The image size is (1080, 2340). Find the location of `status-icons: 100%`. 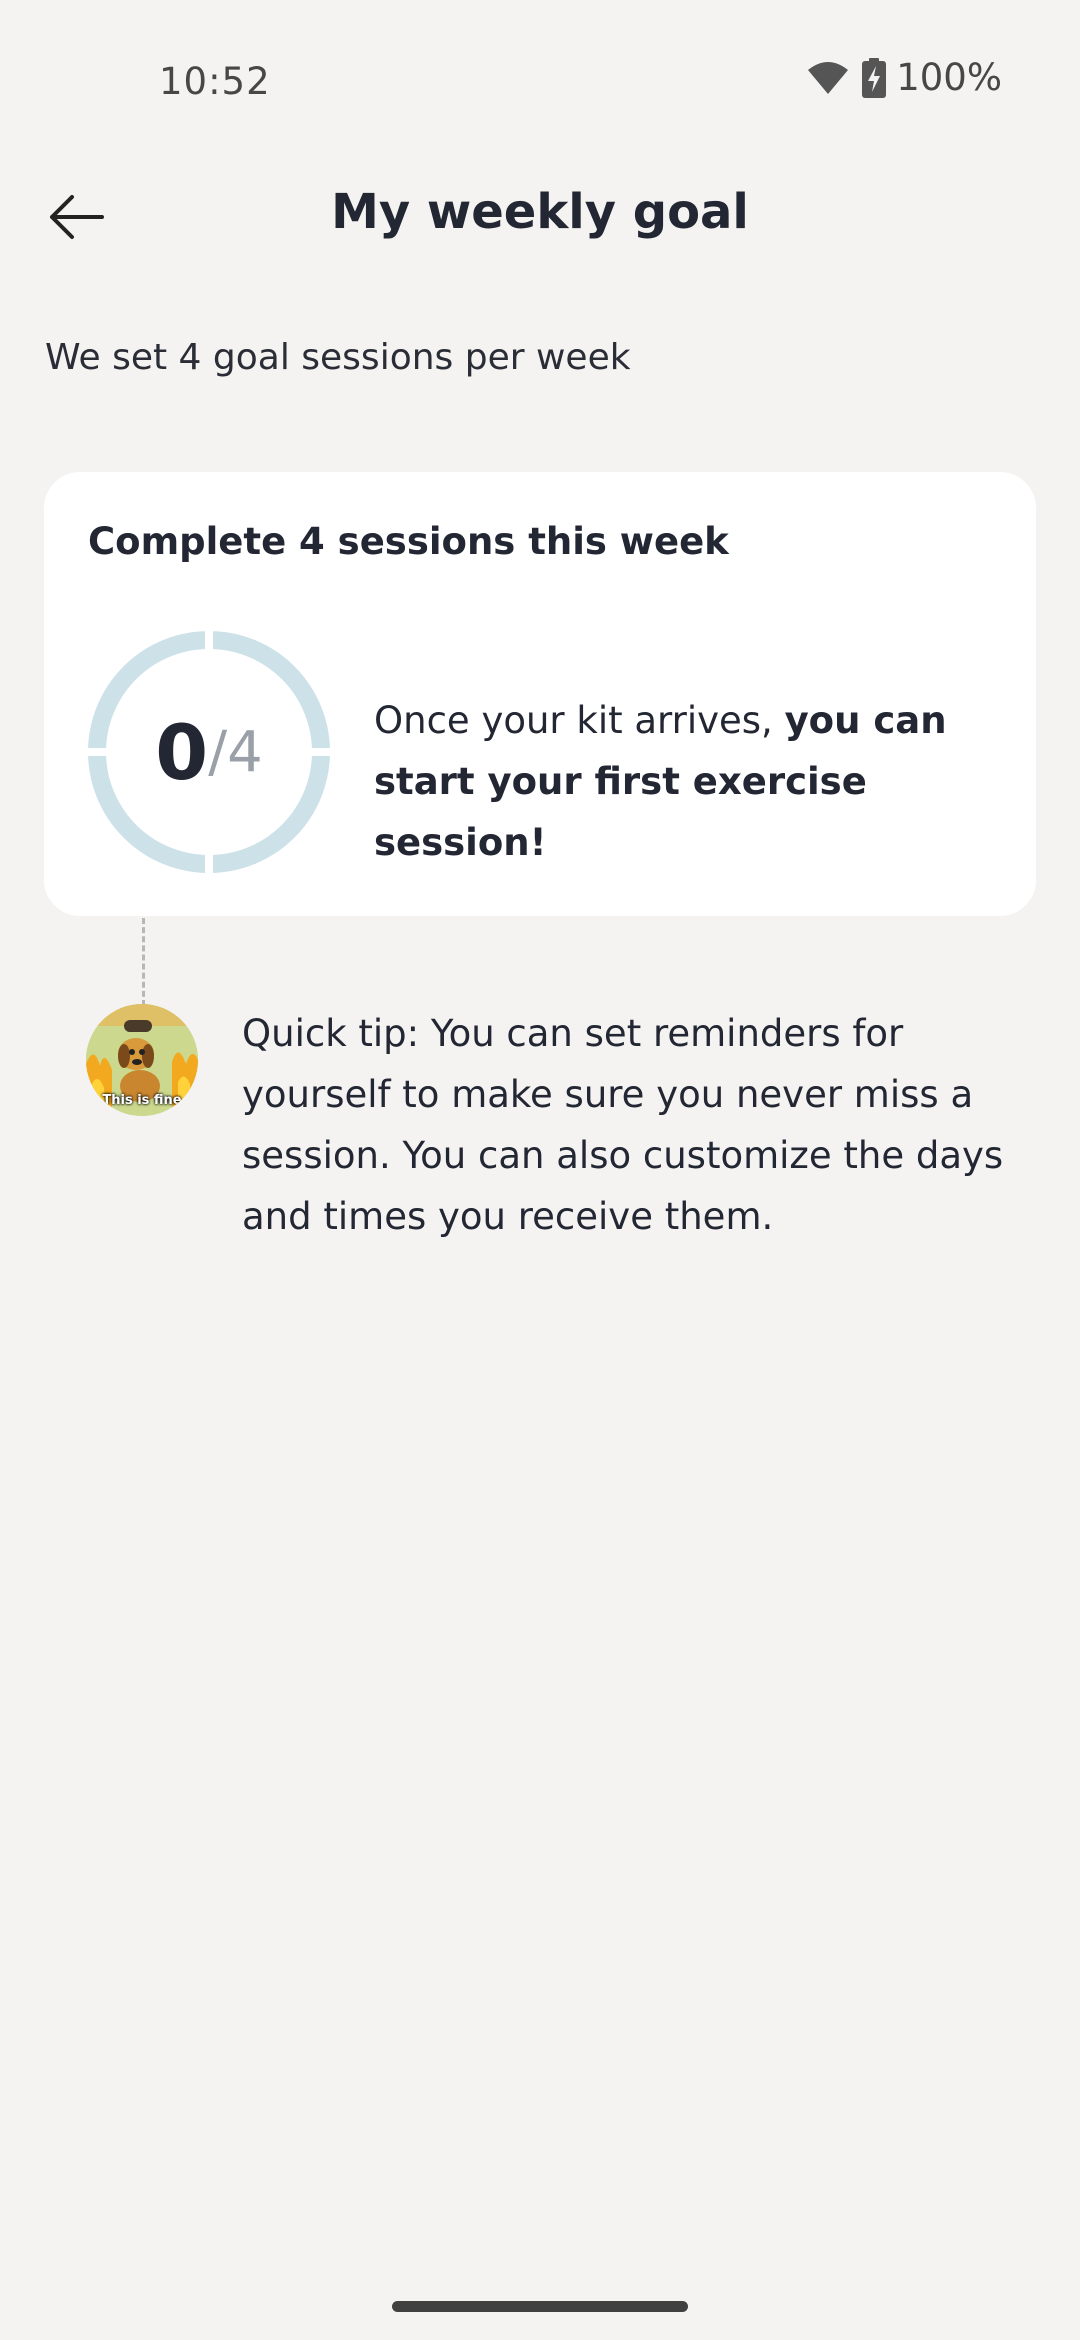

status-icons: 100% is located at coordinates (904, 77).